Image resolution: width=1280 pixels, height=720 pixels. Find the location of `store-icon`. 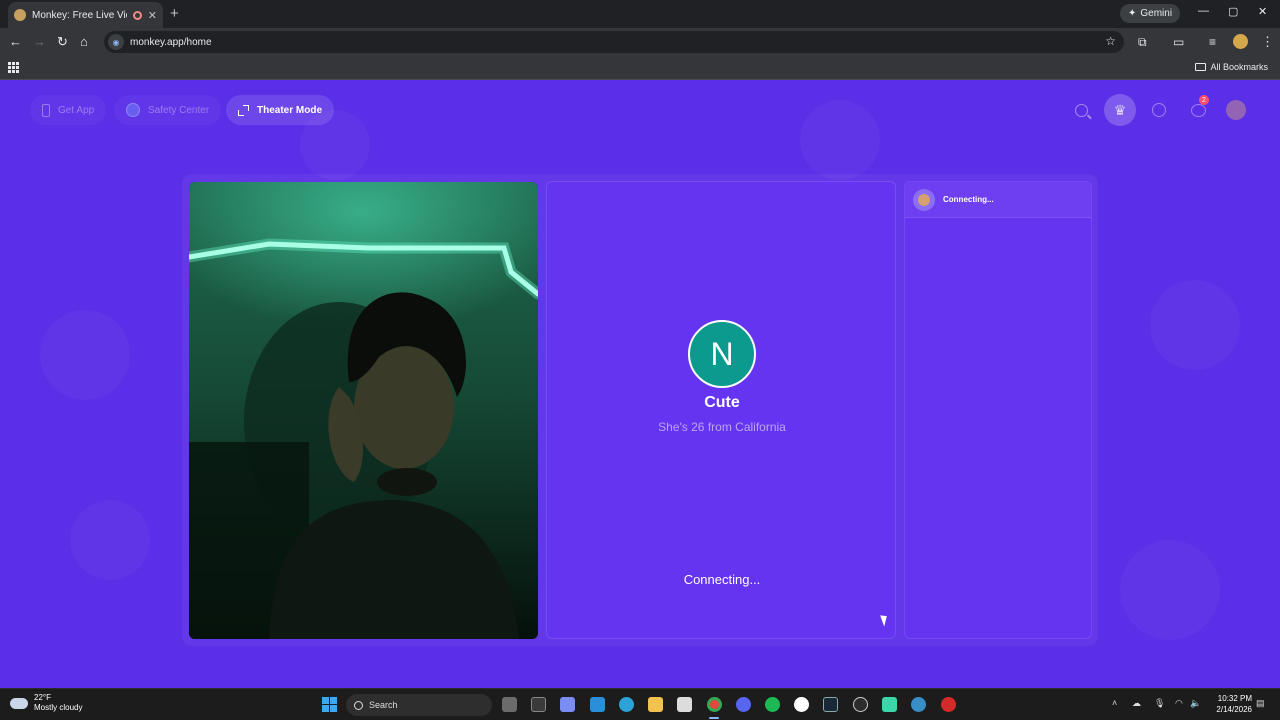

store-icon is located at coordinates (684, 704).